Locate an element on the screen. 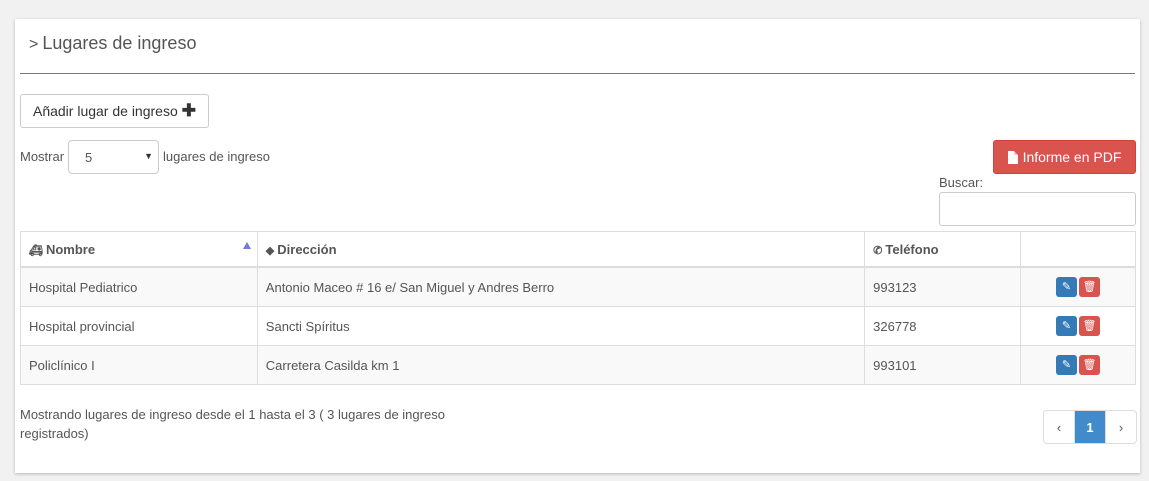  header-telefono-label: Teléfono is located at coordinates (912, 249).